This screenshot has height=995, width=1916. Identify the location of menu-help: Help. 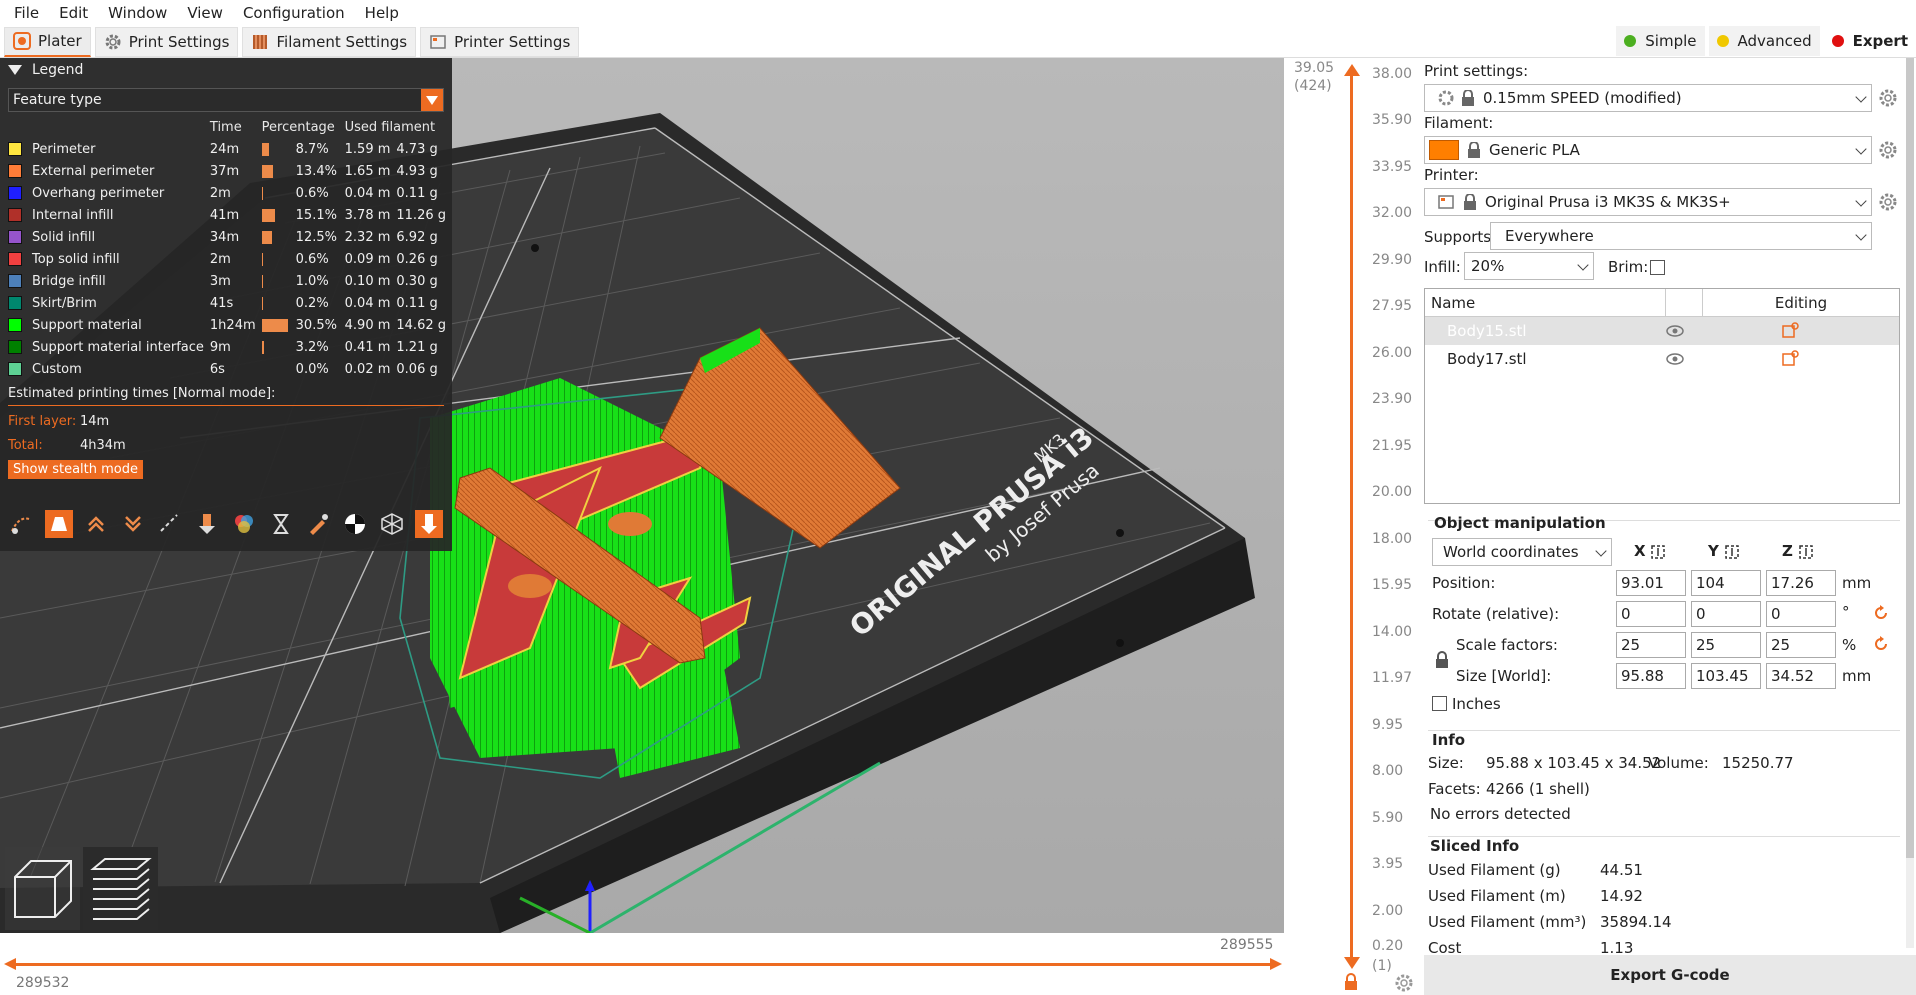
(382, 13).